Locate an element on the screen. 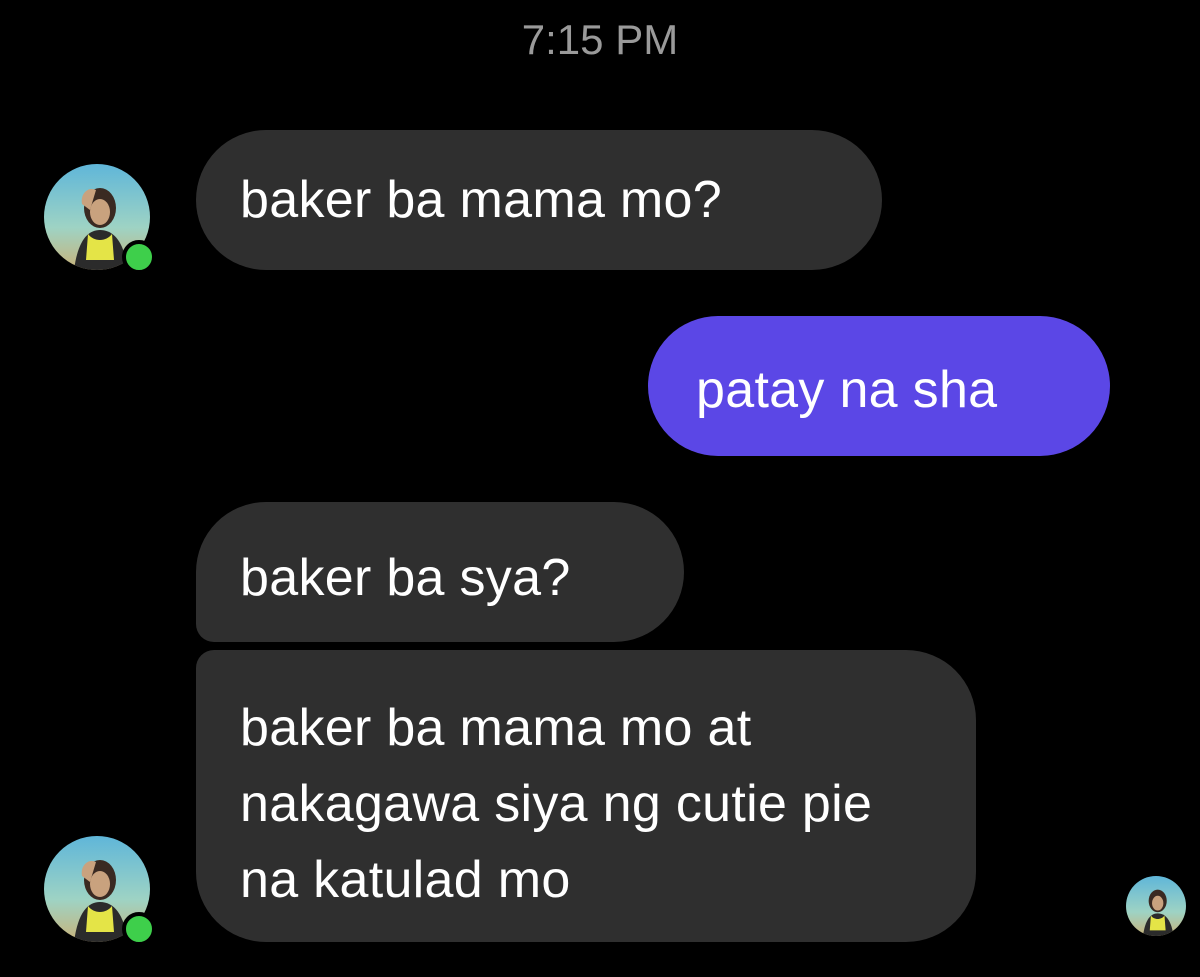  seen-receipt-avatar is located at coordinates (1156, 906).